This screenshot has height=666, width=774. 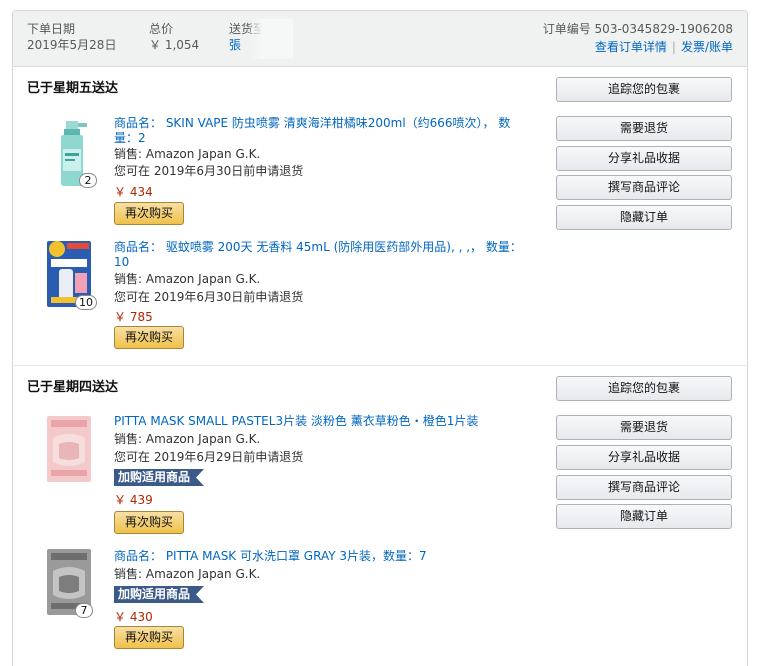 I want to click on shipment-status: 已于星期四送达, so click(x=73, y=387).